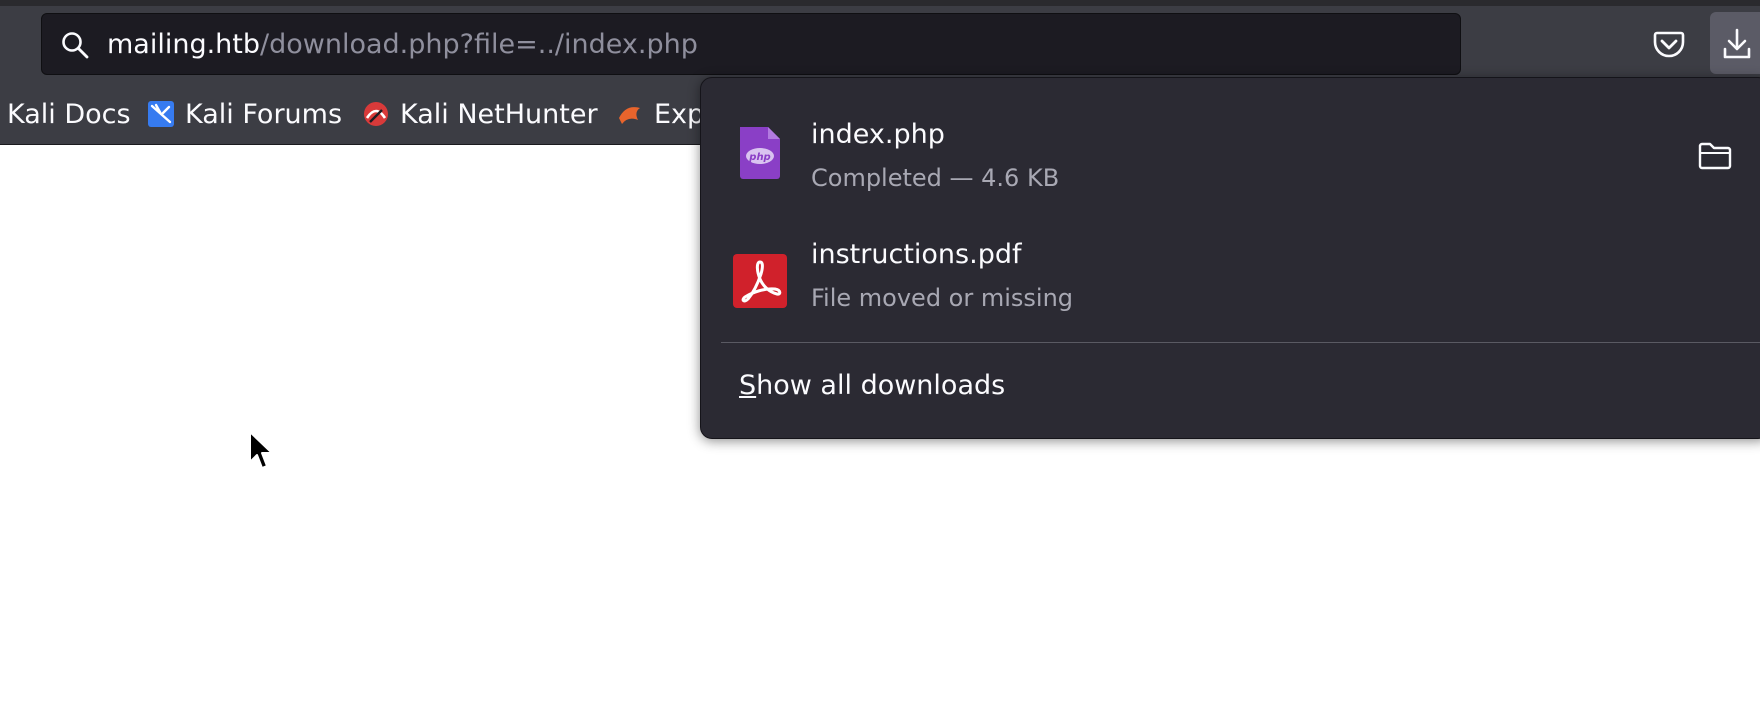 This screenshot has width=1760, height=724. I want to click on exploitdb-icon, so click(630, 114).